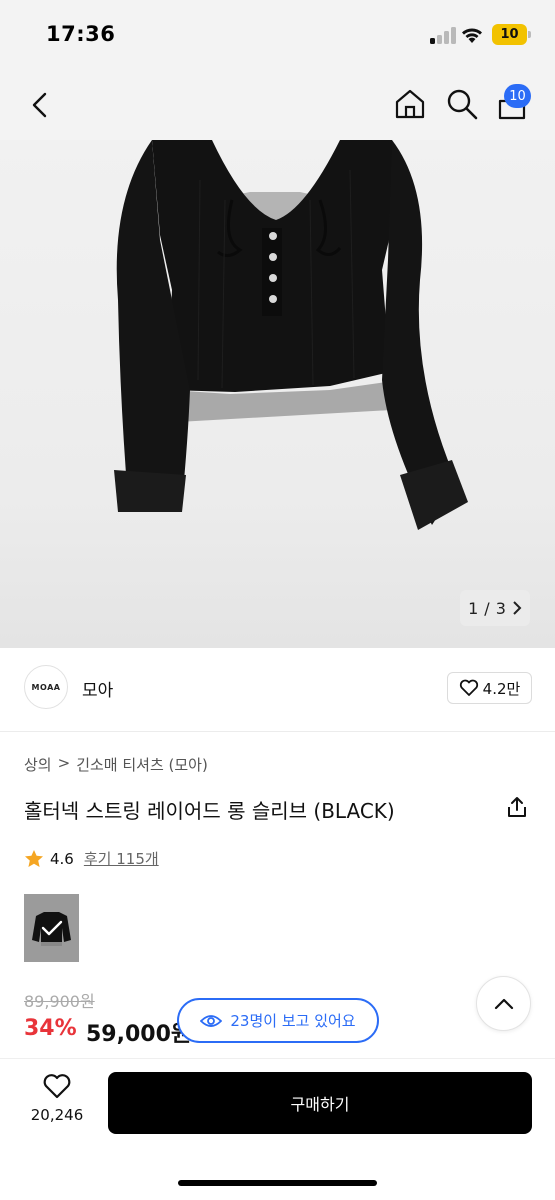 This screenshot has width=555, height=1200. I want to click on wishlist-button: 20,246, so click(57, 1104).